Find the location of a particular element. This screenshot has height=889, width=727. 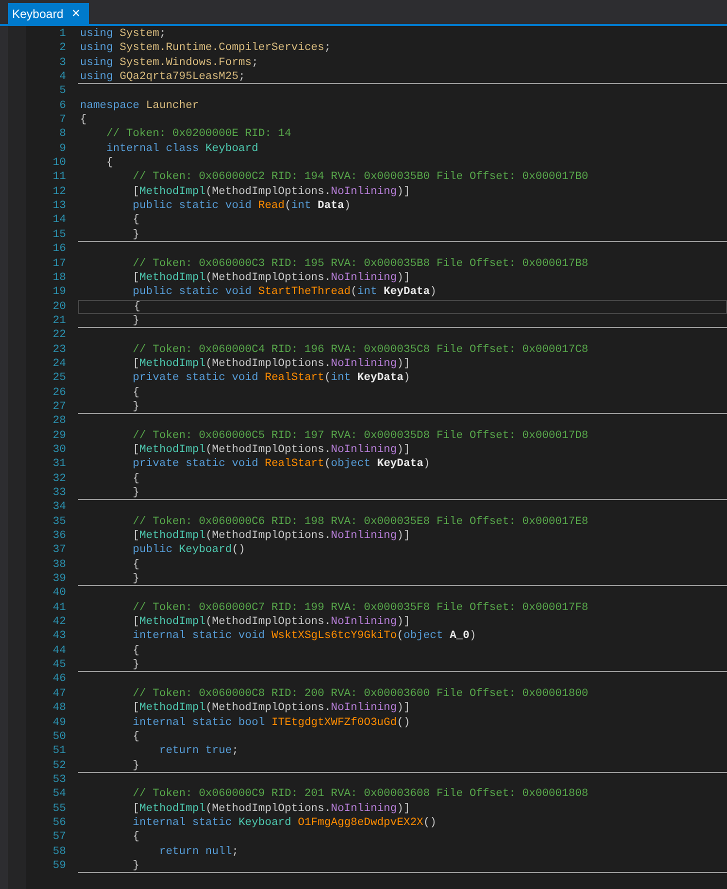

line-number: 15 is located at coordinates (59, 235).